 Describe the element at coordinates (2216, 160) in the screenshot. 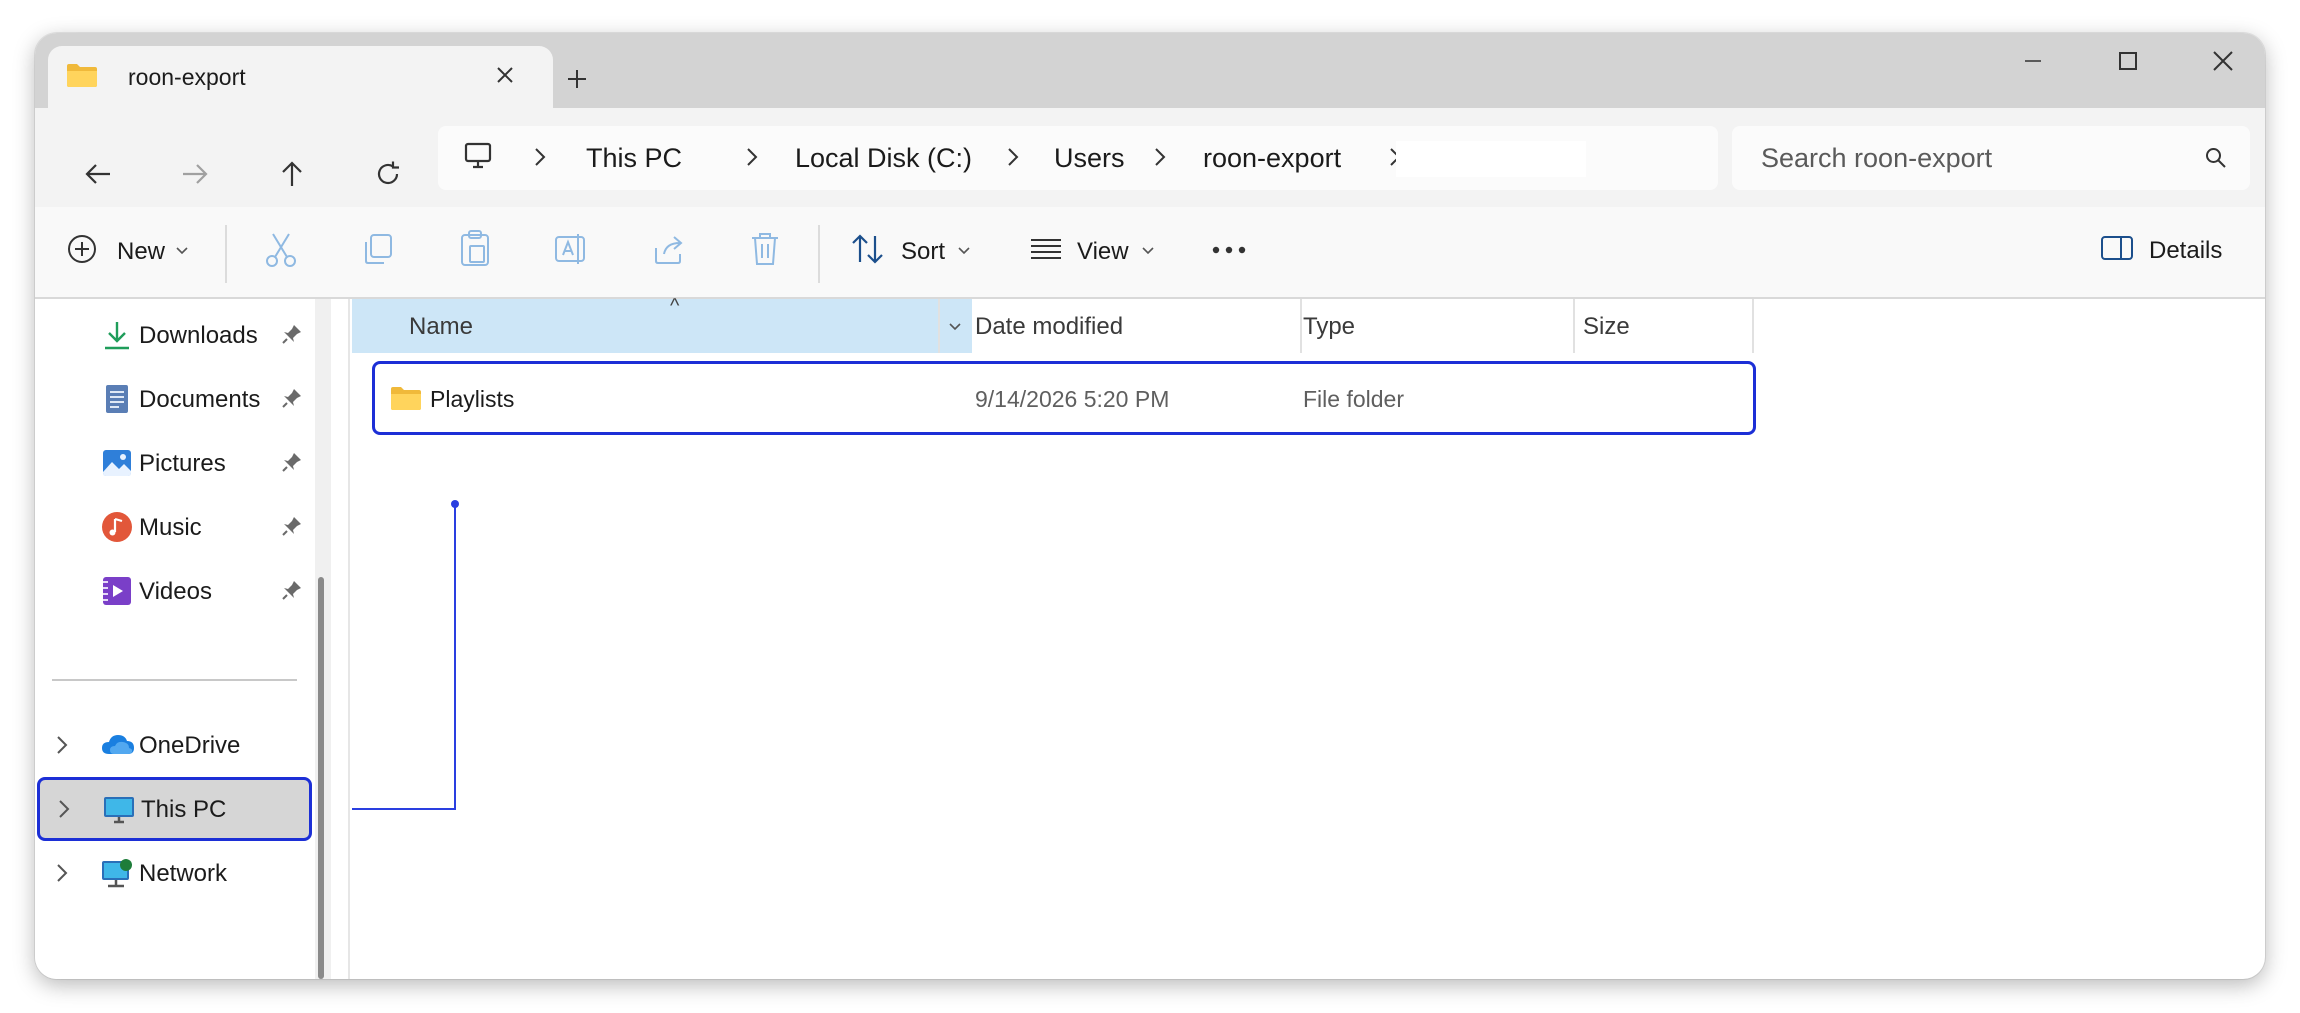

I see `search-icon` at that location.